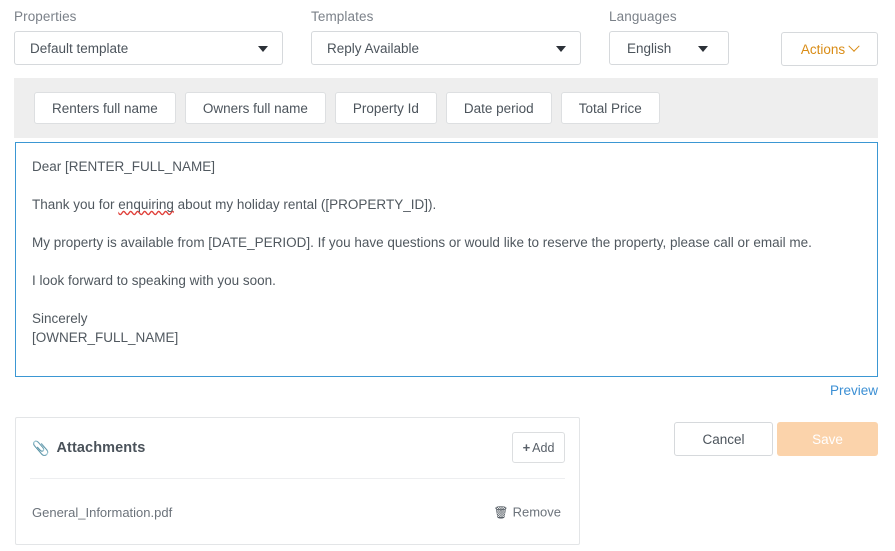 This screenshot has height=551, width=895. Describe the element at coordinates (75, 204) in the screenshot. I see `thanks-prefix: Thank you for` at that location.